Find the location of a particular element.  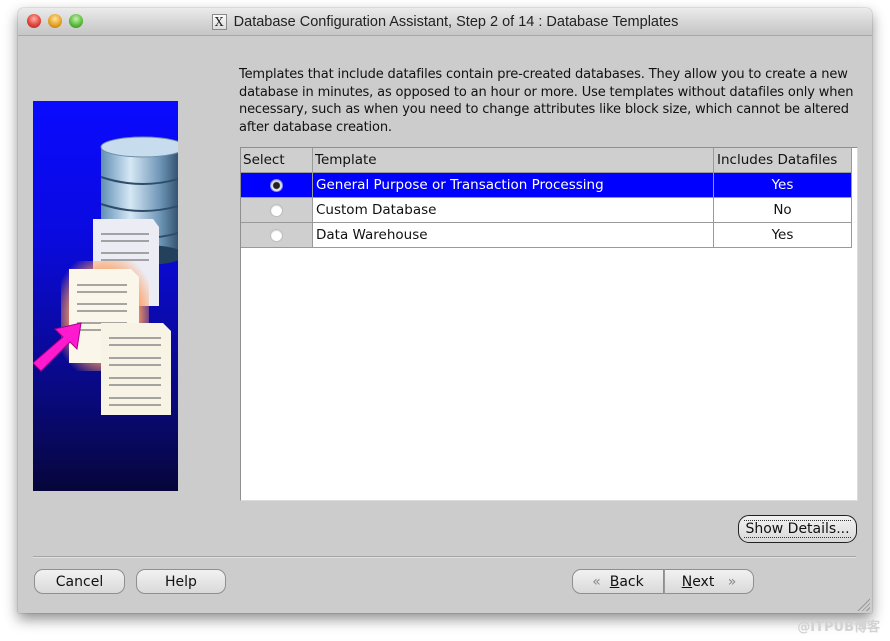

illustration-graphic is located at coordinates (105, 275).